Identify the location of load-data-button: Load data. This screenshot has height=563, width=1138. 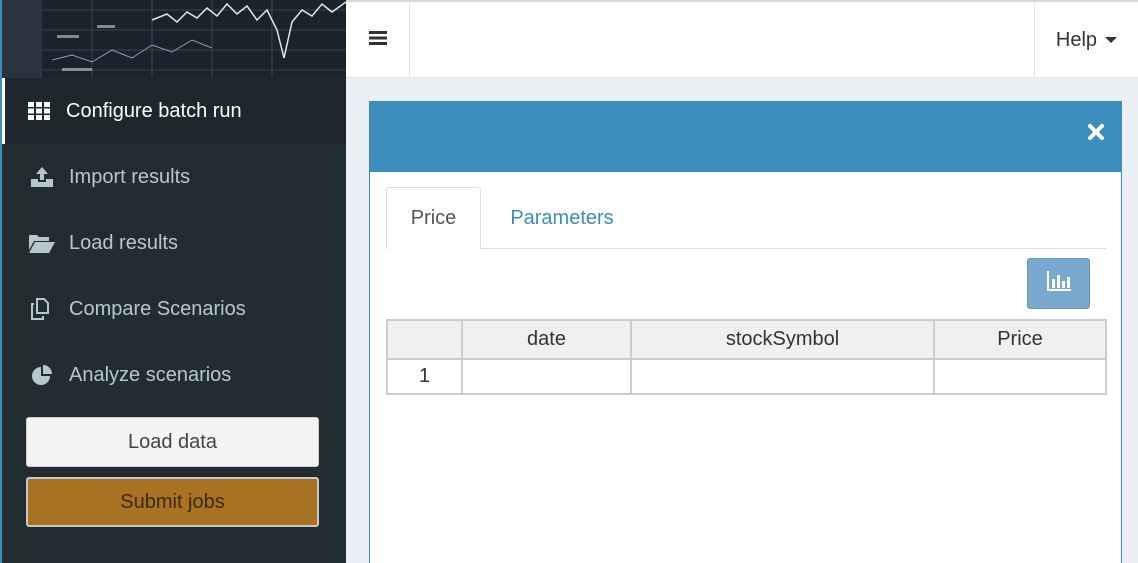
(172, 442).